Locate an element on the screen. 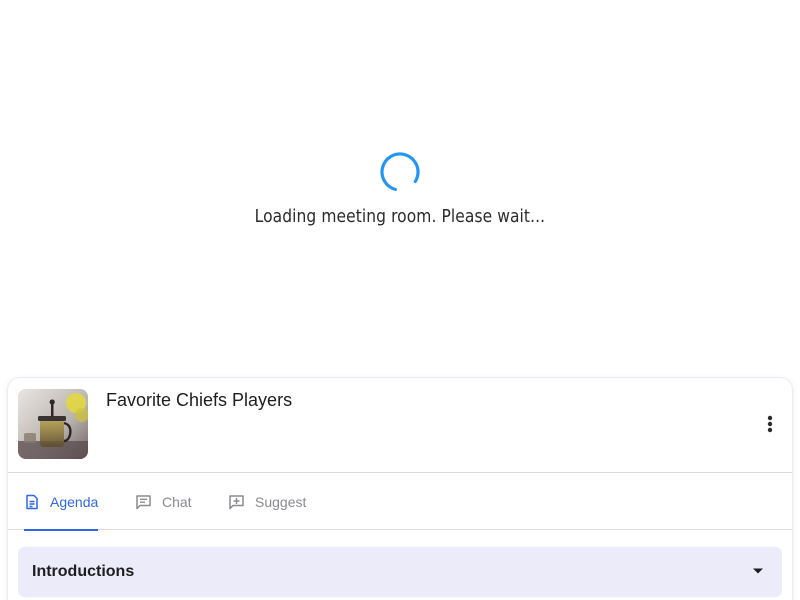 This screenshot has width=800, height=600. more-options-button is located at coordinates (770, 424).